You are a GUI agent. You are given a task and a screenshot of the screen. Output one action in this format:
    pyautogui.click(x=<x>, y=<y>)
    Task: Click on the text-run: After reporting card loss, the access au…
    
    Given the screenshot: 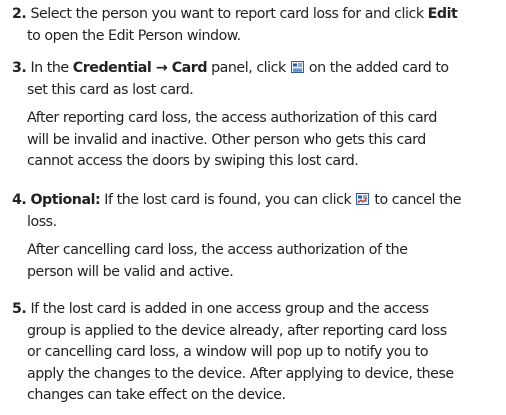 What is the action you would take?
    pyautogui.click(x=232, y=118)
    